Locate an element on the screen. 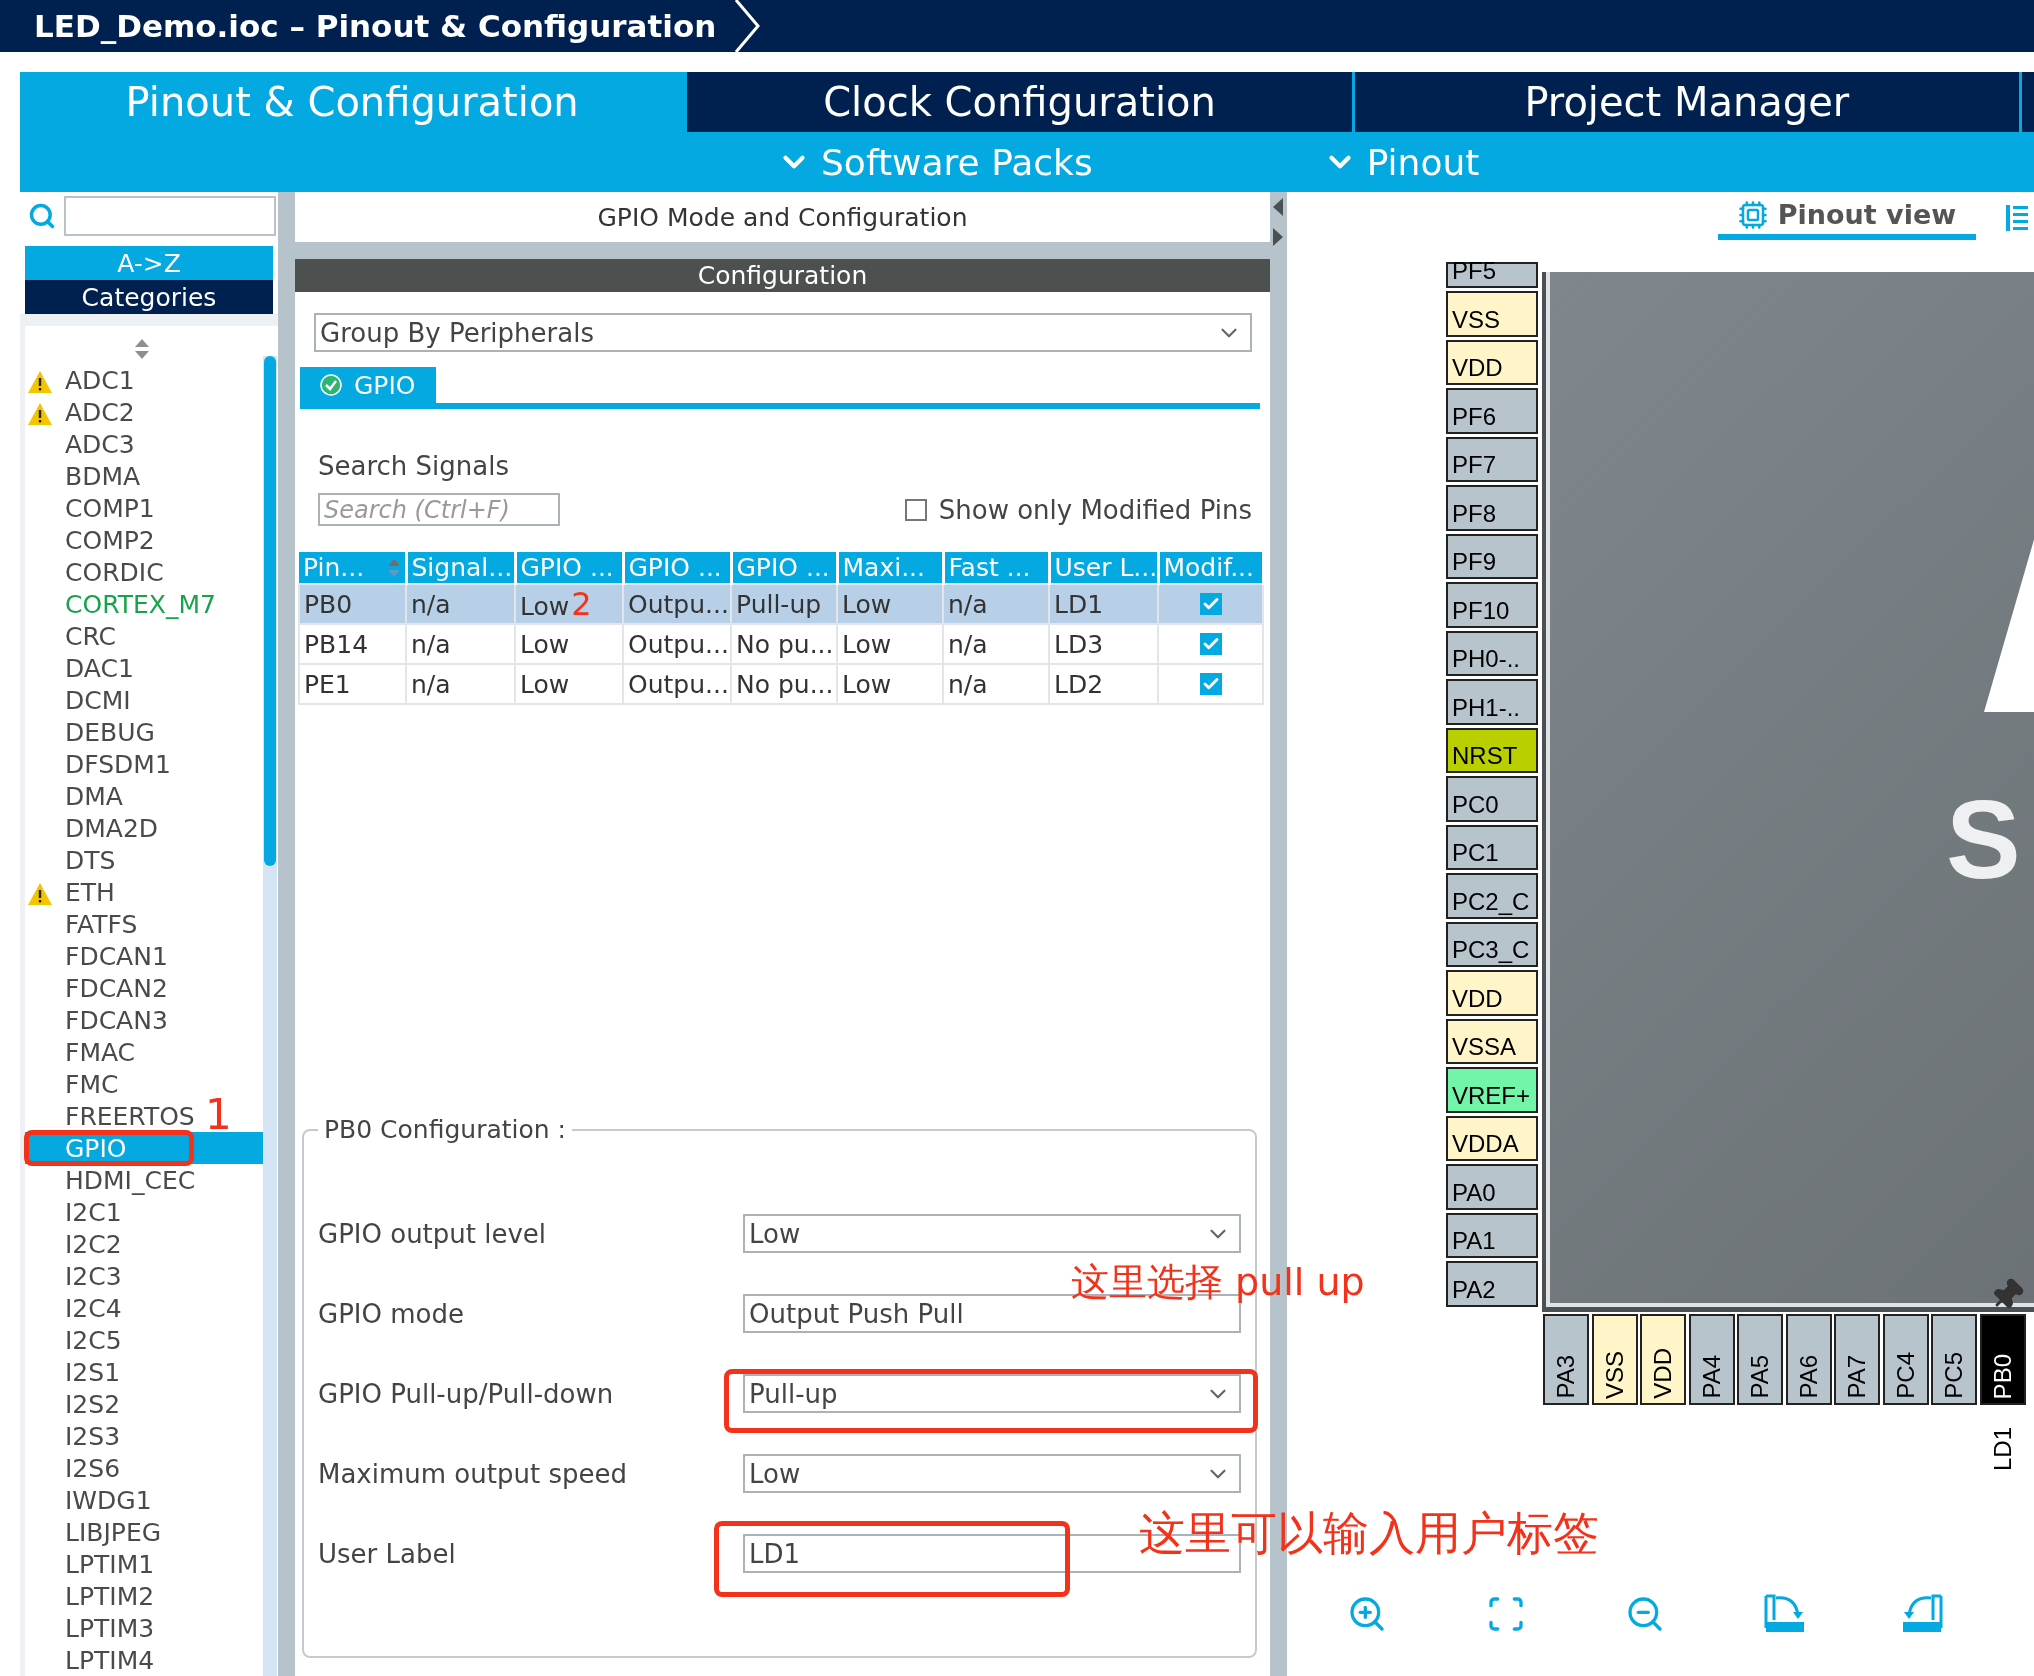  annotation-text: 2 is located at coordinates (581, 603).